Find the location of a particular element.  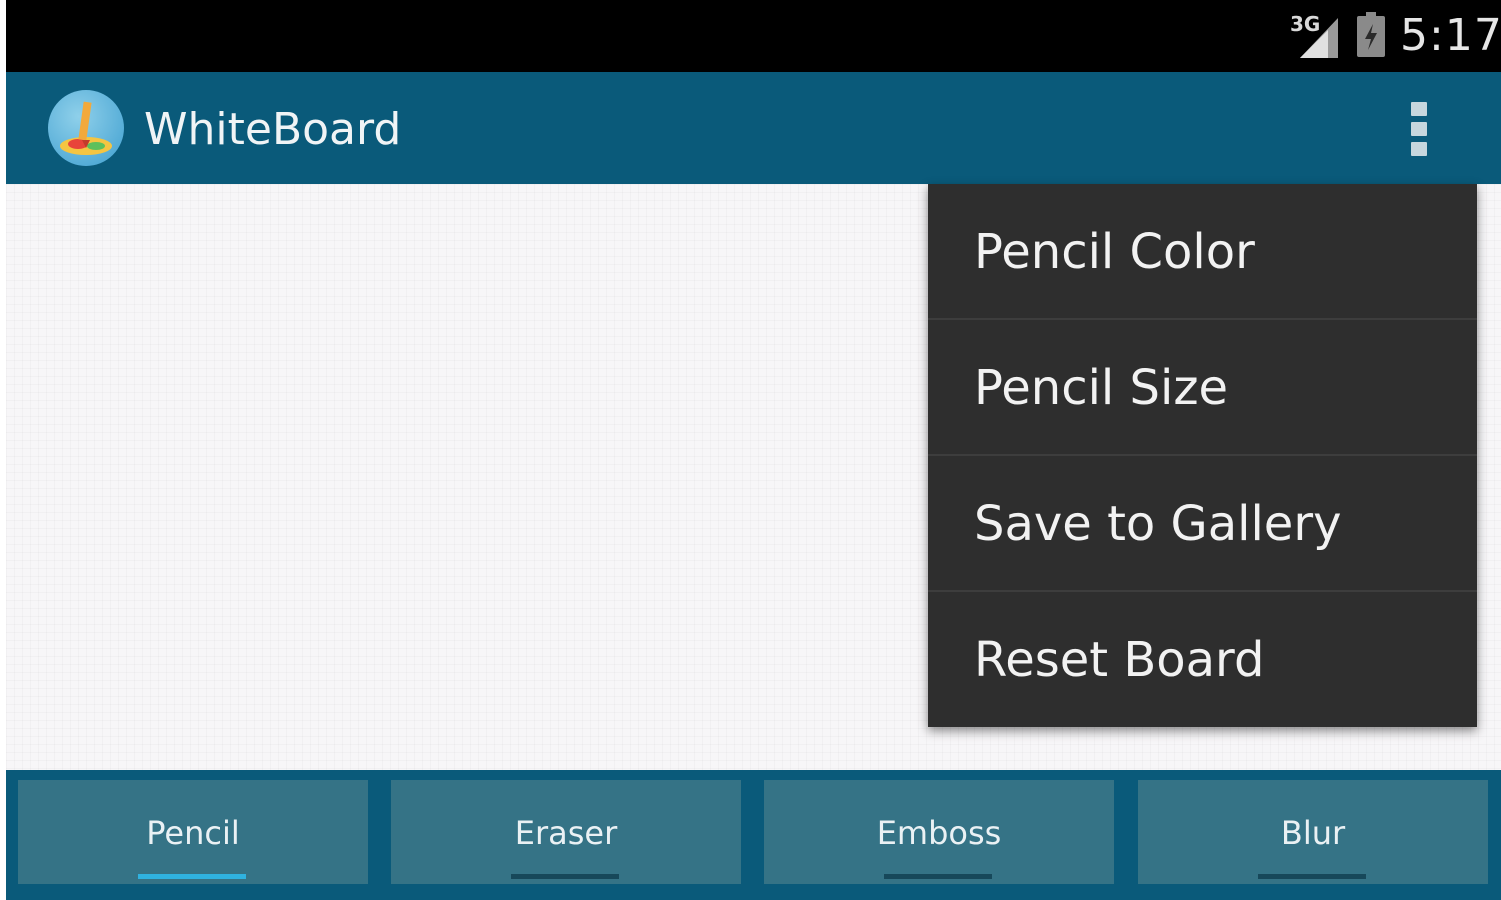

eraser-button-label: Eraser is located at coordinates (566, 833).